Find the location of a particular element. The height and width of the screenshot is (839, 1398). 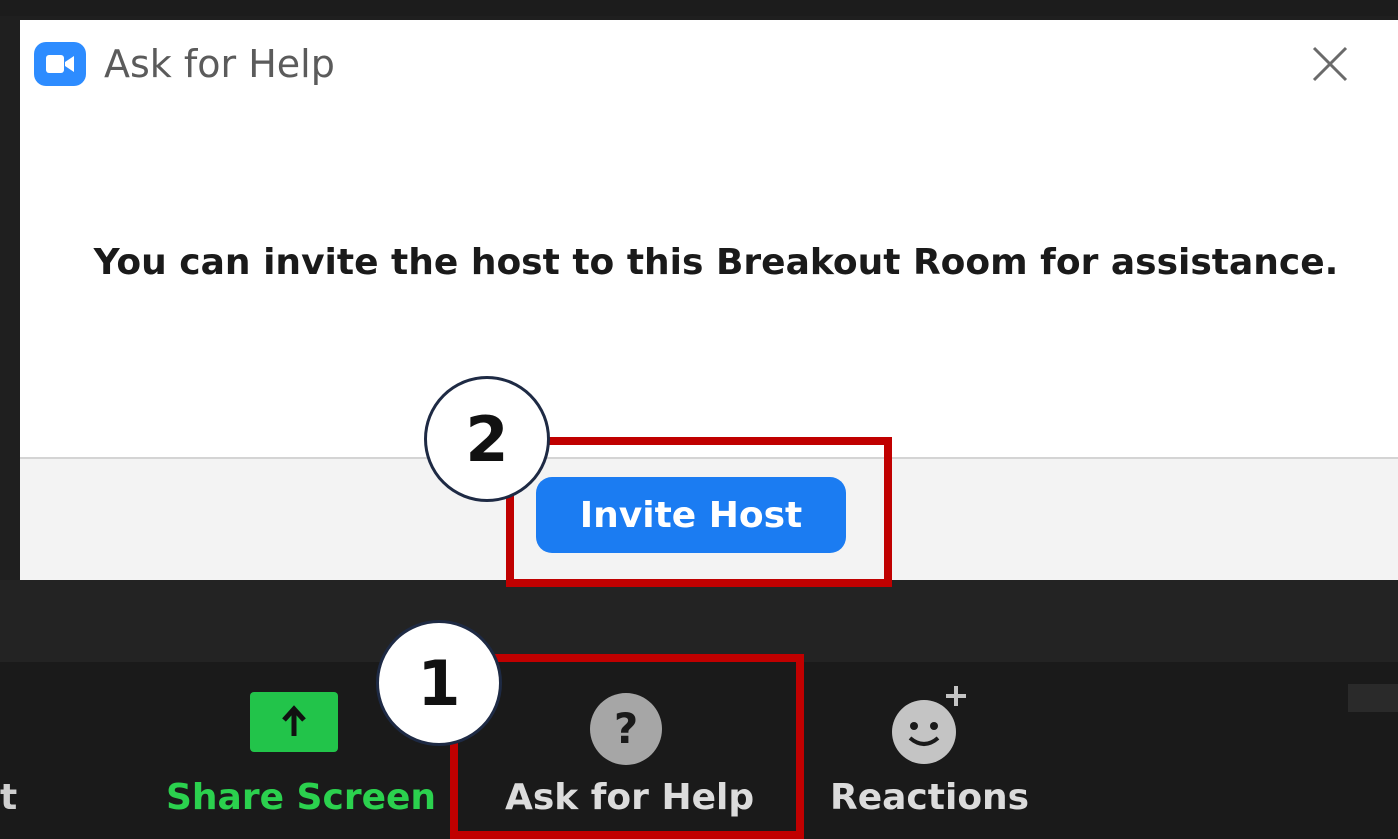

toolbar-partial-label: t is located at coordinates (9, 797).